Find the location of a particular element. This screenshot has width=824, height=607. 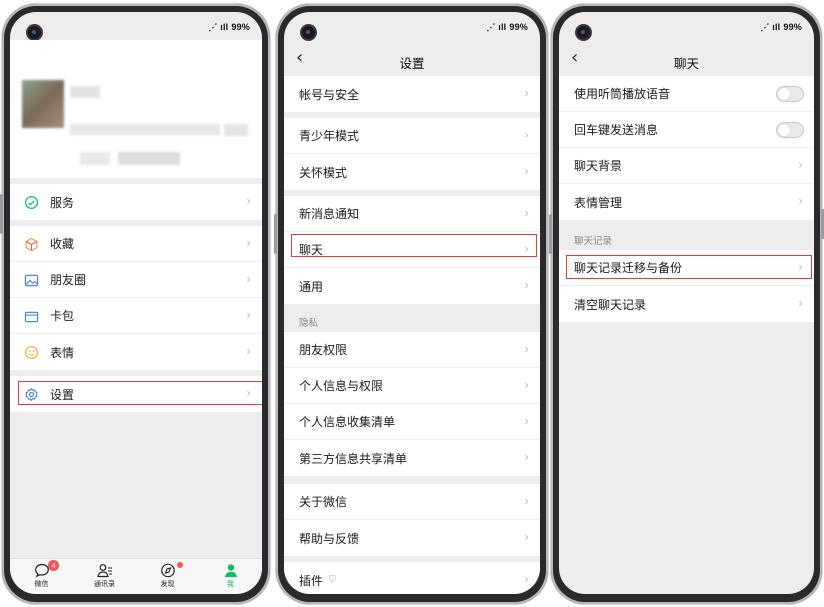

chat-item-enter-to-send: 回车键发送消息 is located at coordinates (686, 130).